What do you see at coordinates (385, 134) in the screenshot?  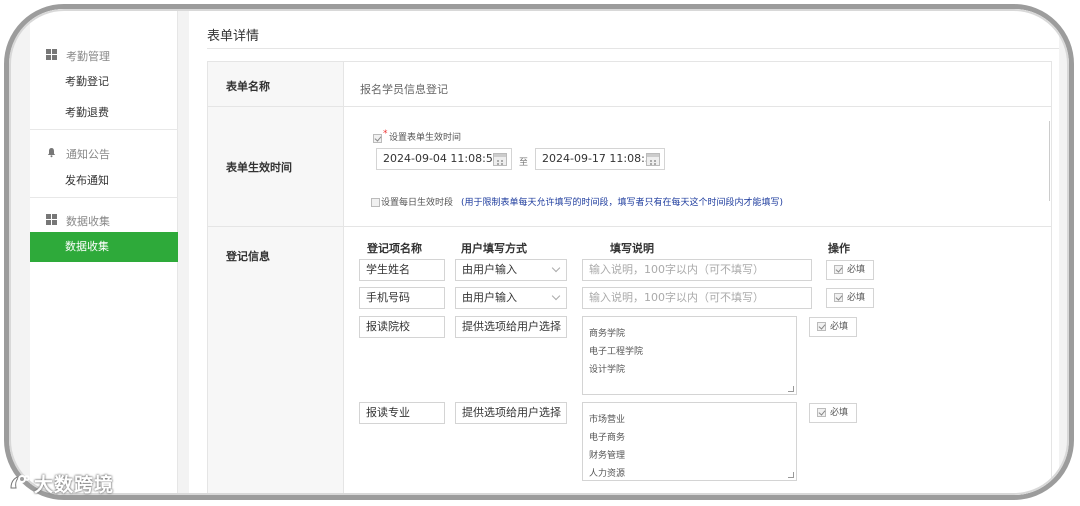 I see `time-required-mark: *` at bounding box center [385, 134].